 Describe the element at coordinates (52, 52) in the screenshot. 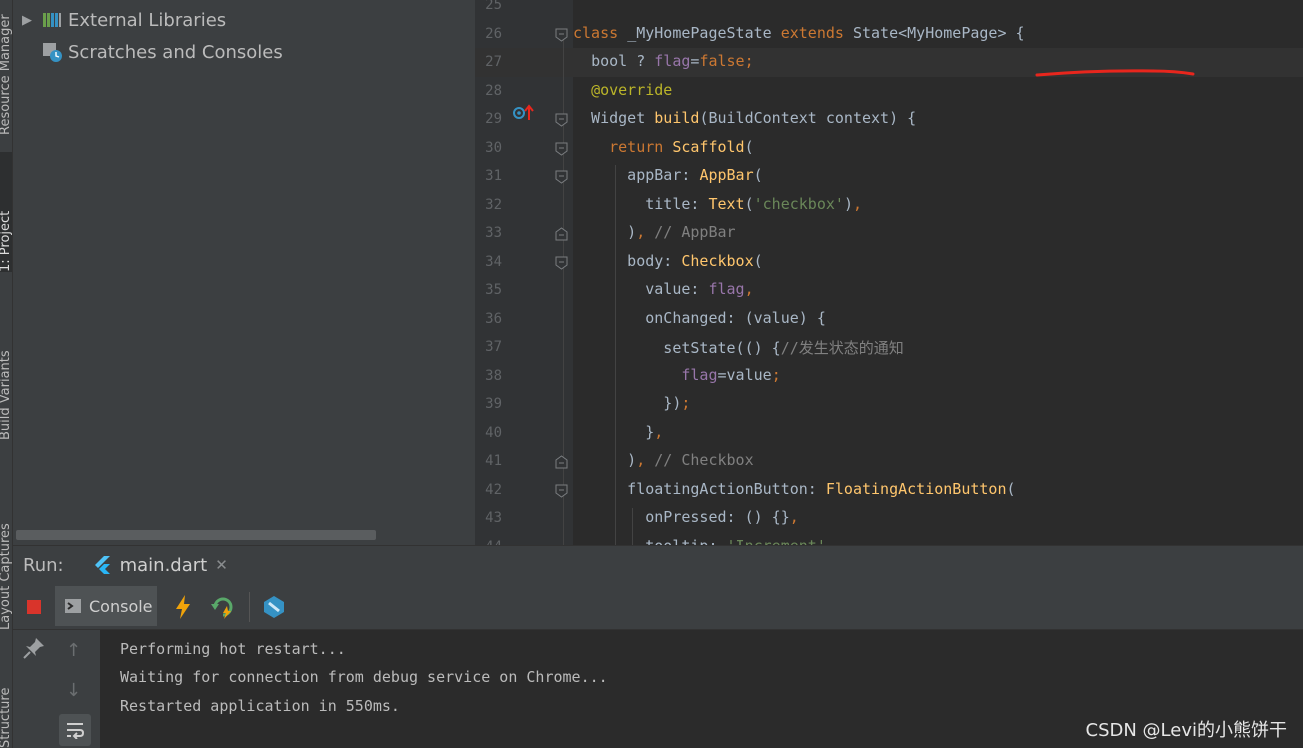

I see `scratches-icon` at that location.